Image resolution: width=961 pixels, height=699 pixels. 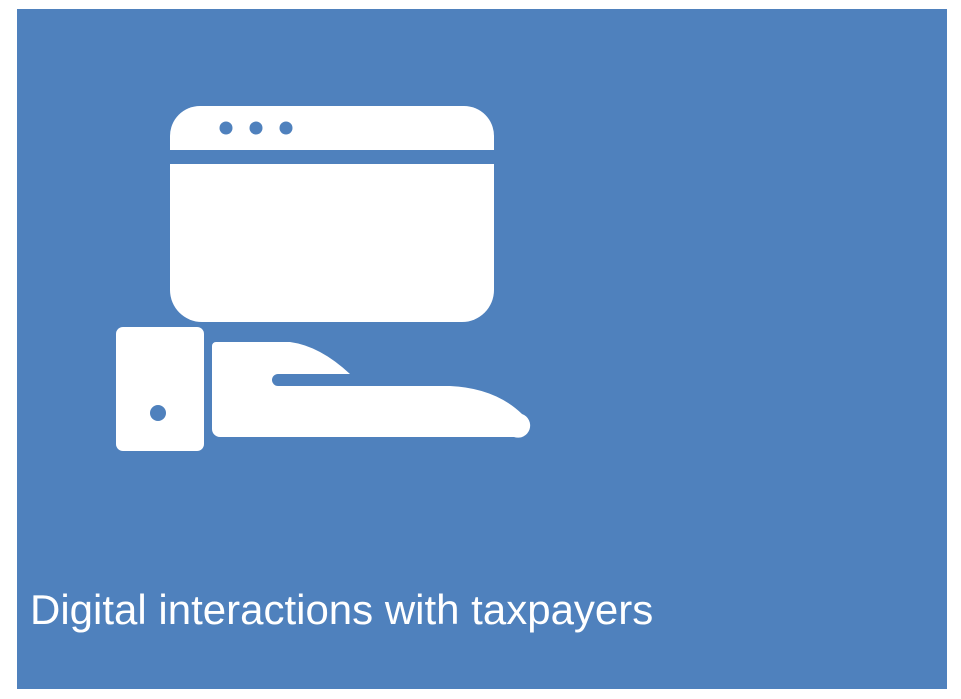 I want to click on tile-caption: Digital interactions with taxpayers, so click(x=342, y=609).